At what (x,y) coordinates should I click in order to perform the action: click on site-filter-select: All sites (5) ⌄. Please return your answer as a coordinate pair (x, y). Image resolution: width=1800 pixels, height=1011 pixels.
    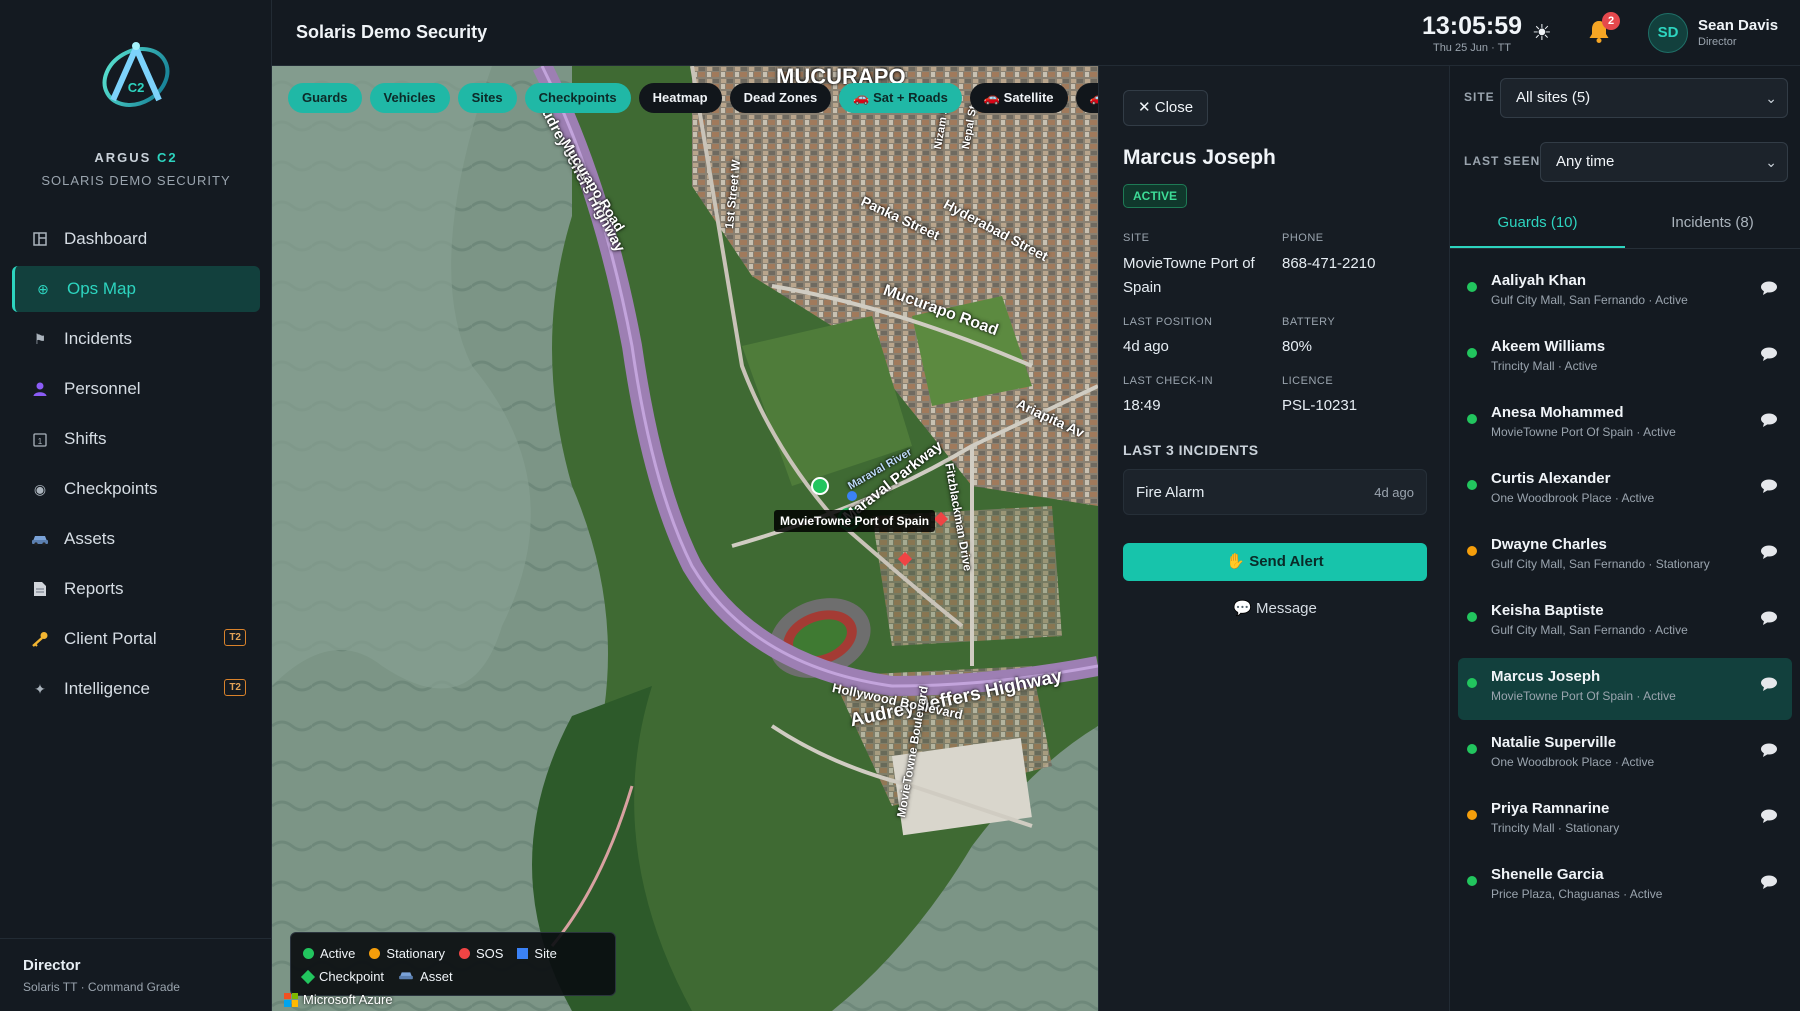
    Looking at the image, I should click on (1644, 98).